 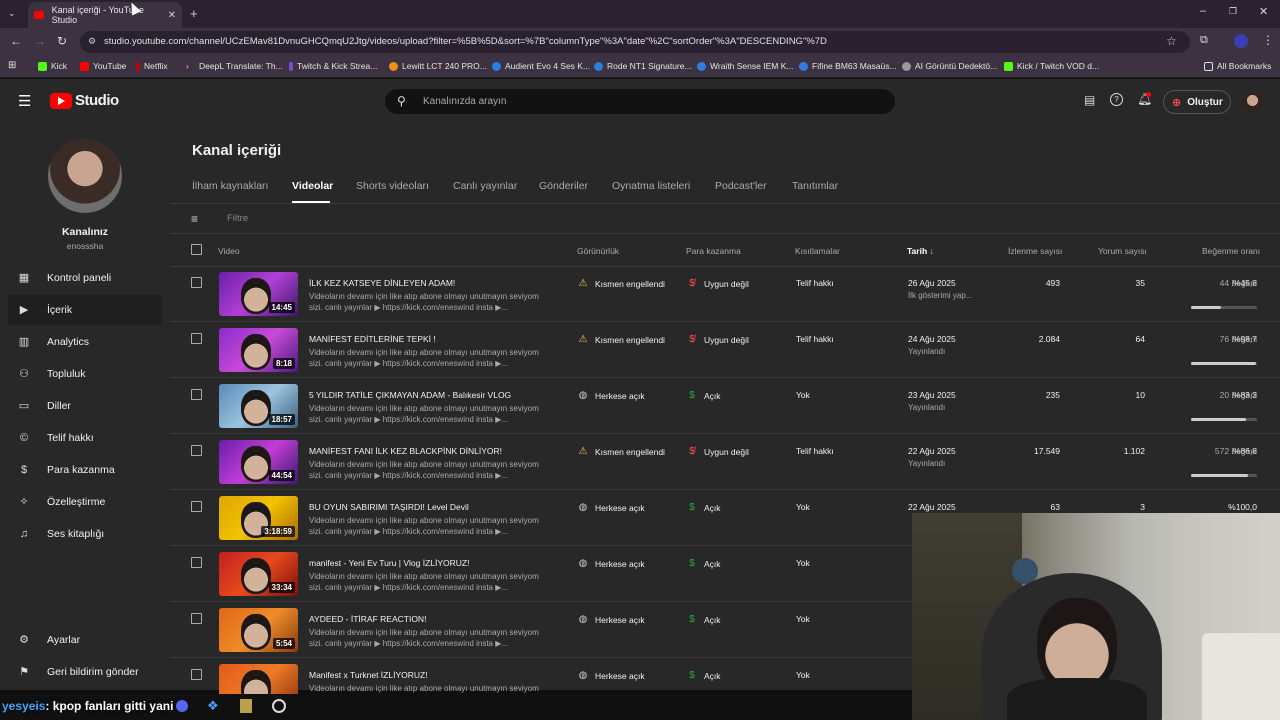 I want to click on col-comments: Yorum sayısı, so click(x=1122, y=251).